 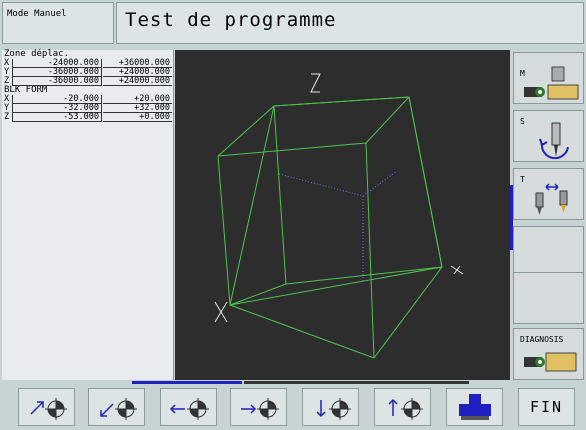 I want to click on softkey-t: T, so click(x=548, y=194).